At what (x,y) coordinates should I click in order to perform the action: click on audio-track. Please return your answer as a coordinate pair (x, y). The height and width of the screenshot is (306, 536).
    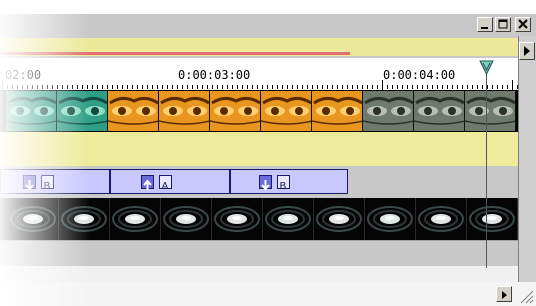
    Looking at the image, I should click on (259, 149).